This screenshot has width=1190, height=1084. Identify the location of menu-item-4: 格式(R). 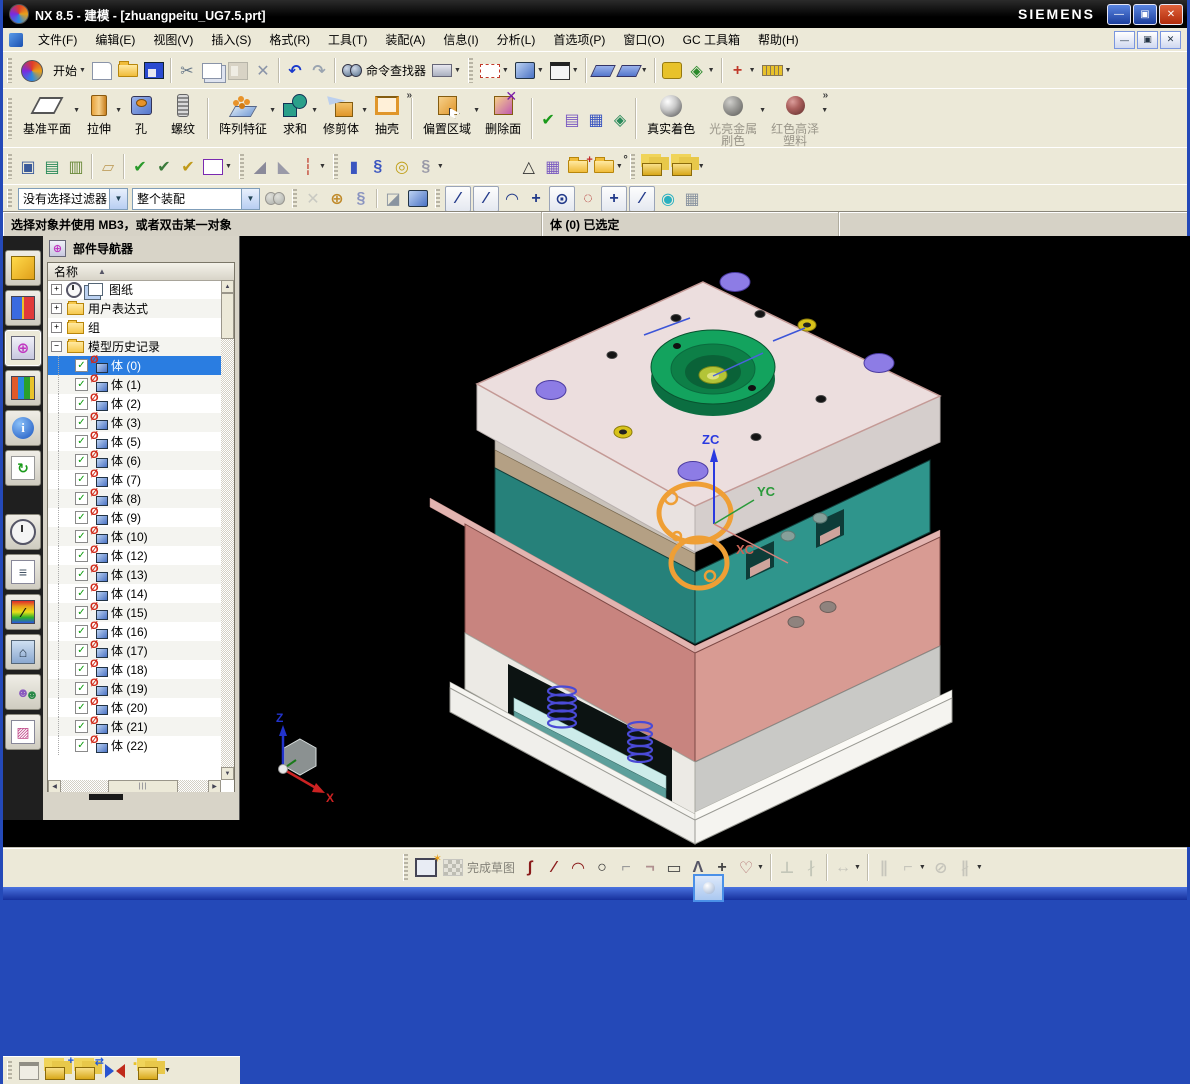
(289, 39).